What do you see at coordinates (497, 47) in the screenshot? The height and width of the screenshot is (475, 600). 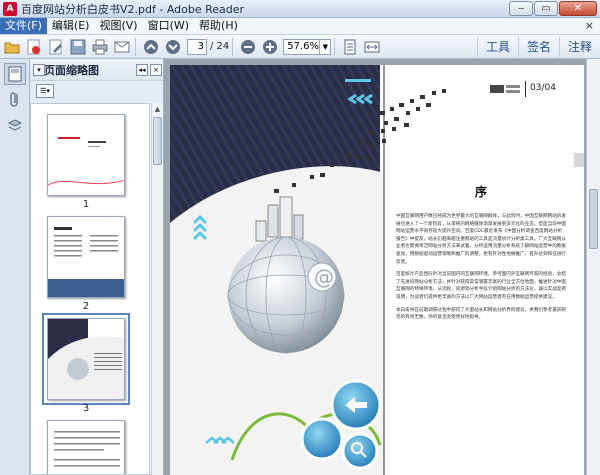 I see `tools-link: 工具` at bounding box center [497, 47].